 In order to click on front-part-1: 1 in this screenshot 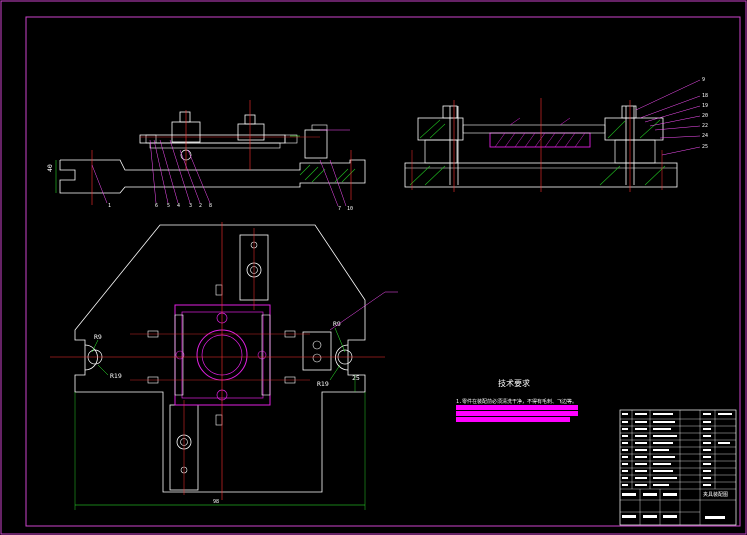, I will do `click(109, 206)`.